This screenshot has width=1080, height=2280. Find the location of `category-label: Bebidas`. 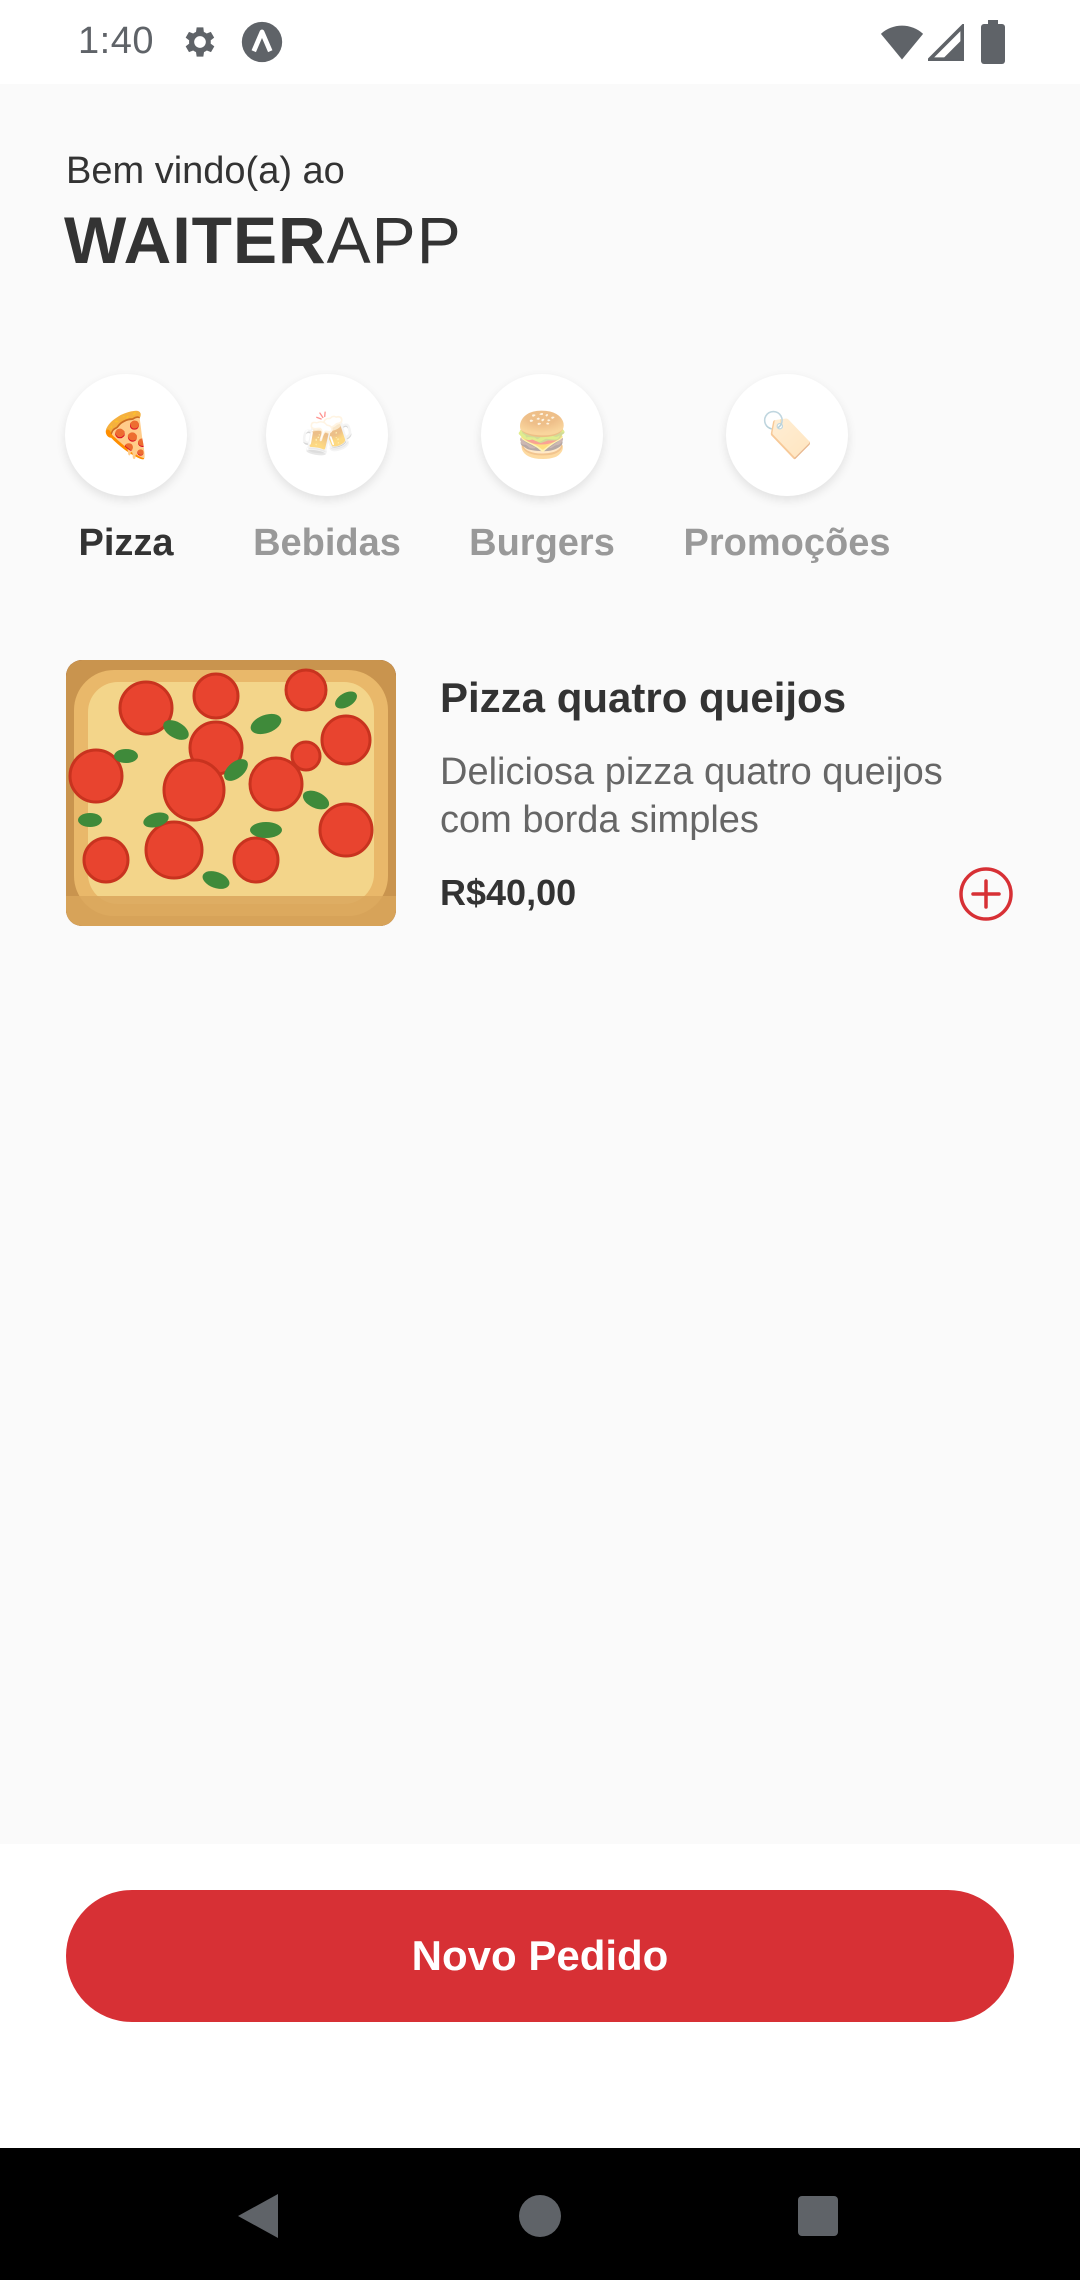

category-label: Bebidas is located at coordinates (327, 543).